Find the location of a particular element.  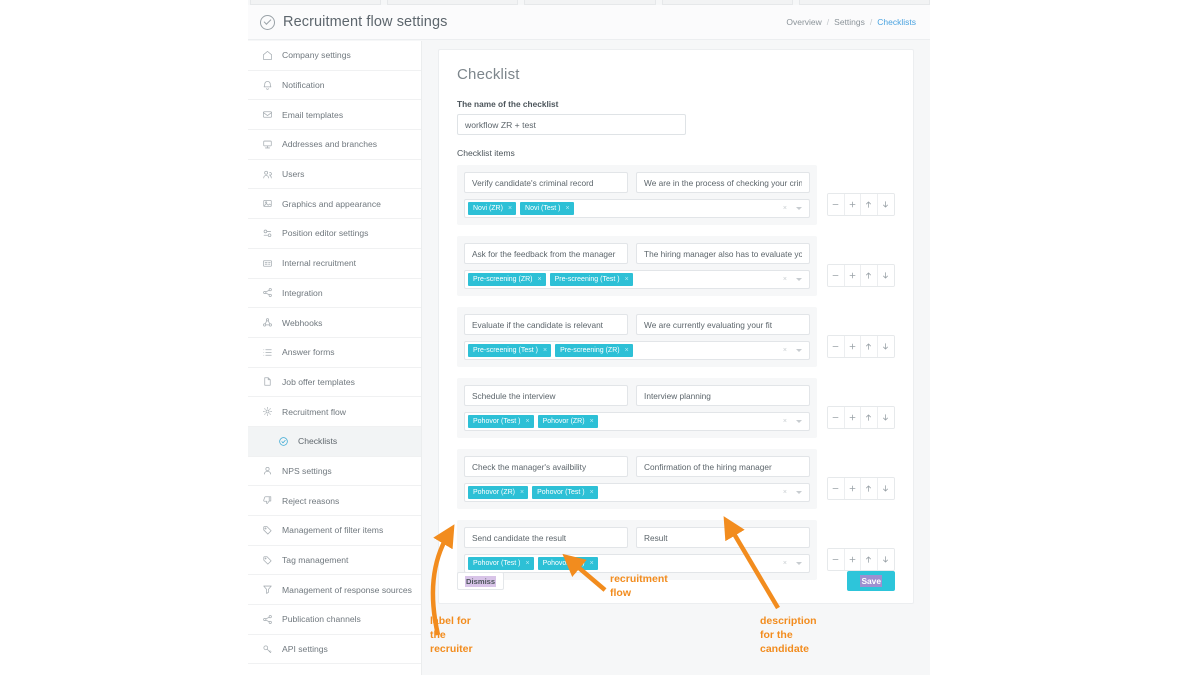

recruitment-flow-select: Novi (ZR) × Novi (Test ) × × is located at coordinates (637, 208).